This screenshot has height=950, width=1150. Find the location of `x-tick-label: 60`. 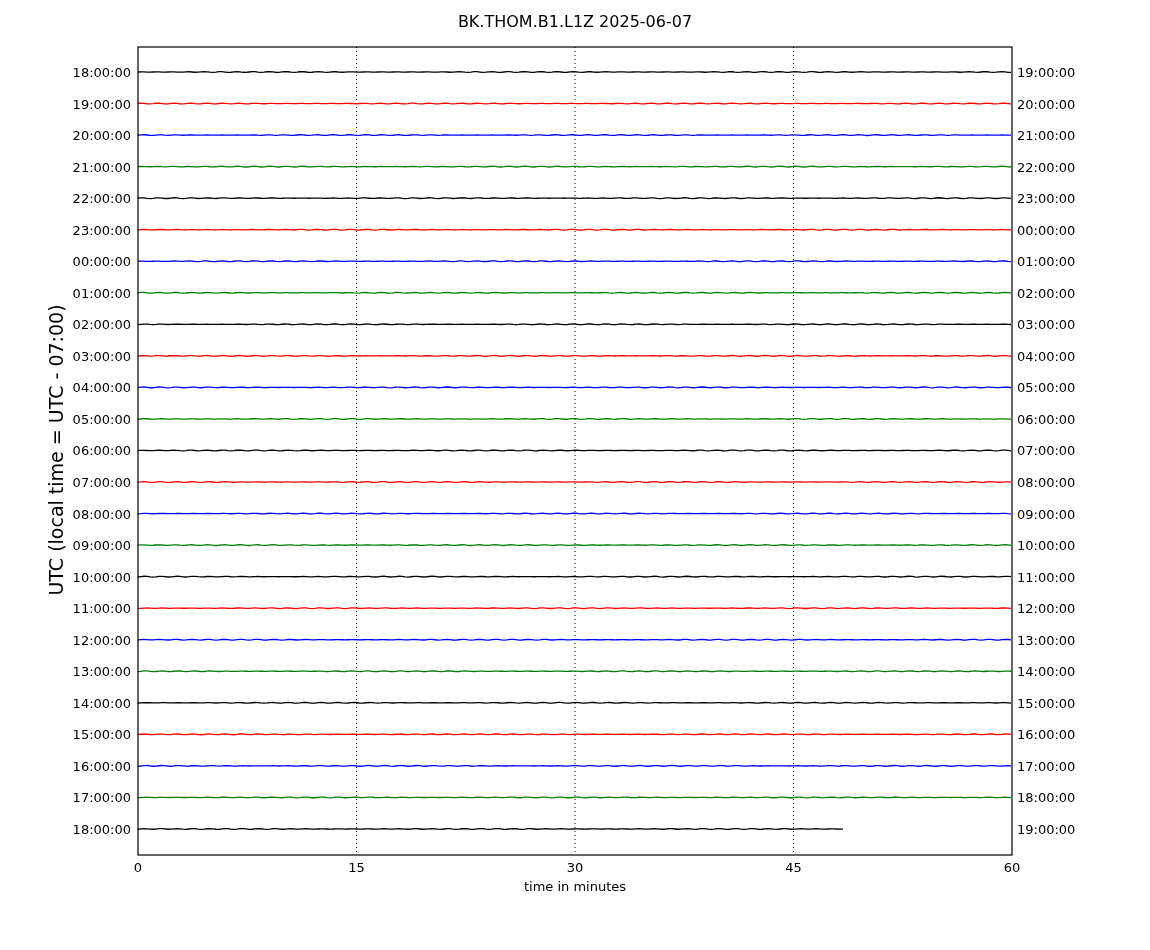

x-tick-label: 60 is located at coordinates (1012, 867).